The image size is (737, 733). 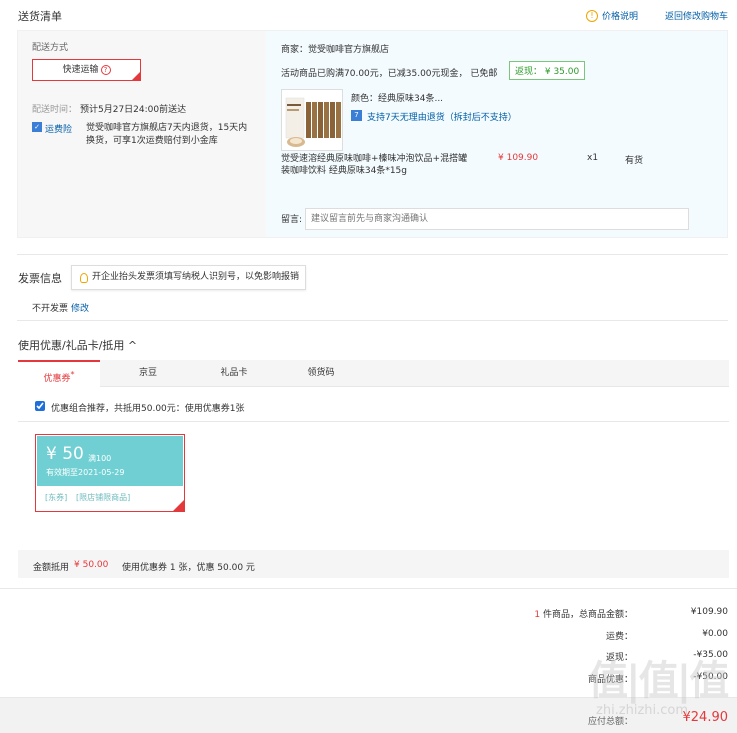 What do you see at coordinates (593, 158) in the screenshot?
I see `product-quantity: x1` at bounding box center [593, 158].